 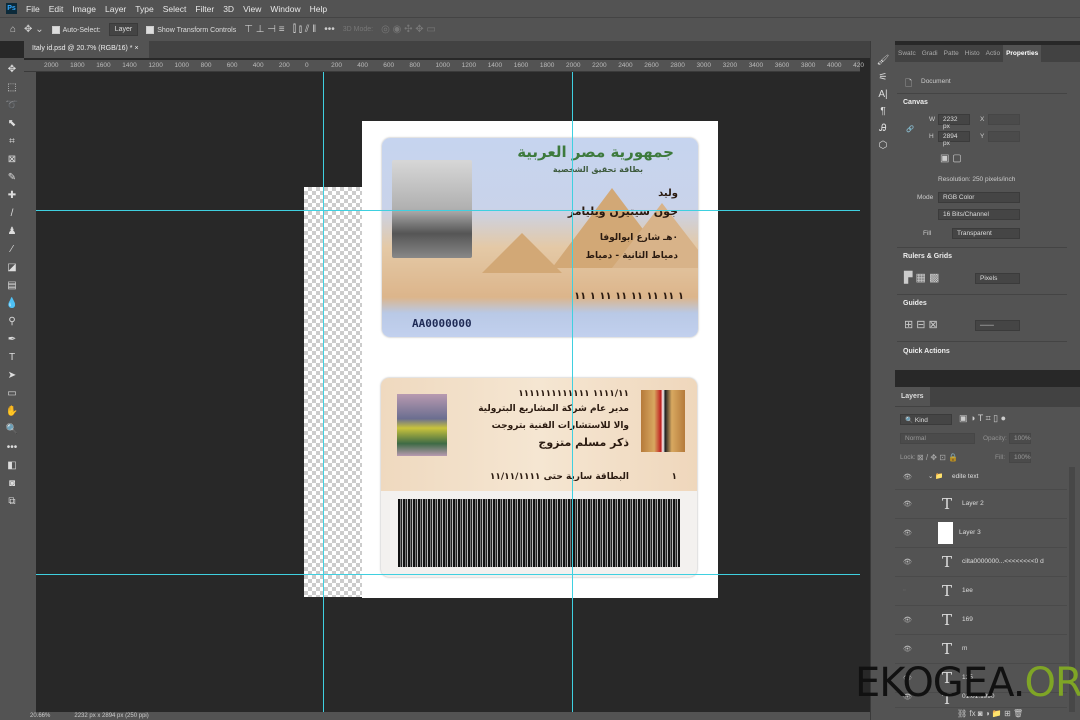 What do you see at coordinates (33, 9) in the screenshot?
I see `menu-file: File` at bounding box center [33, 9].